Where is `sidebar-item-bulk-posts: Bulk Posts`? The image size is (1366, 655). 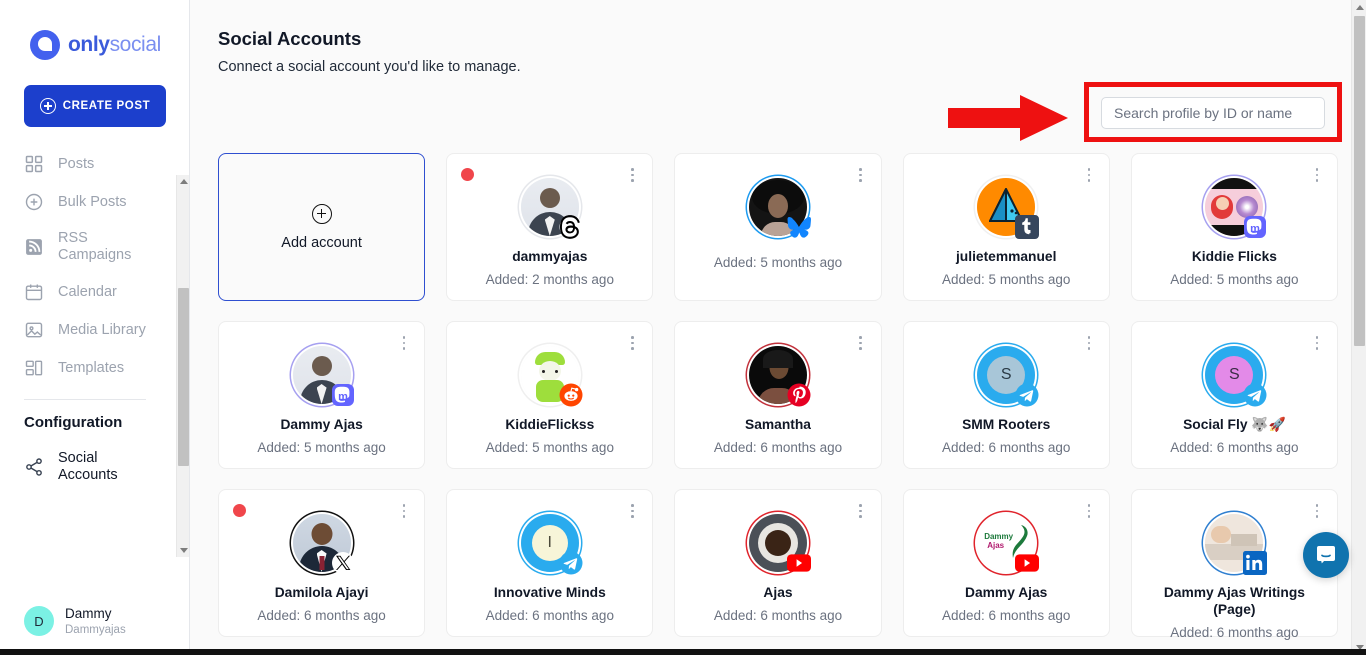
sidebar-item-bulk-posts: Bulk Posts is located at coordinates (106, 202).